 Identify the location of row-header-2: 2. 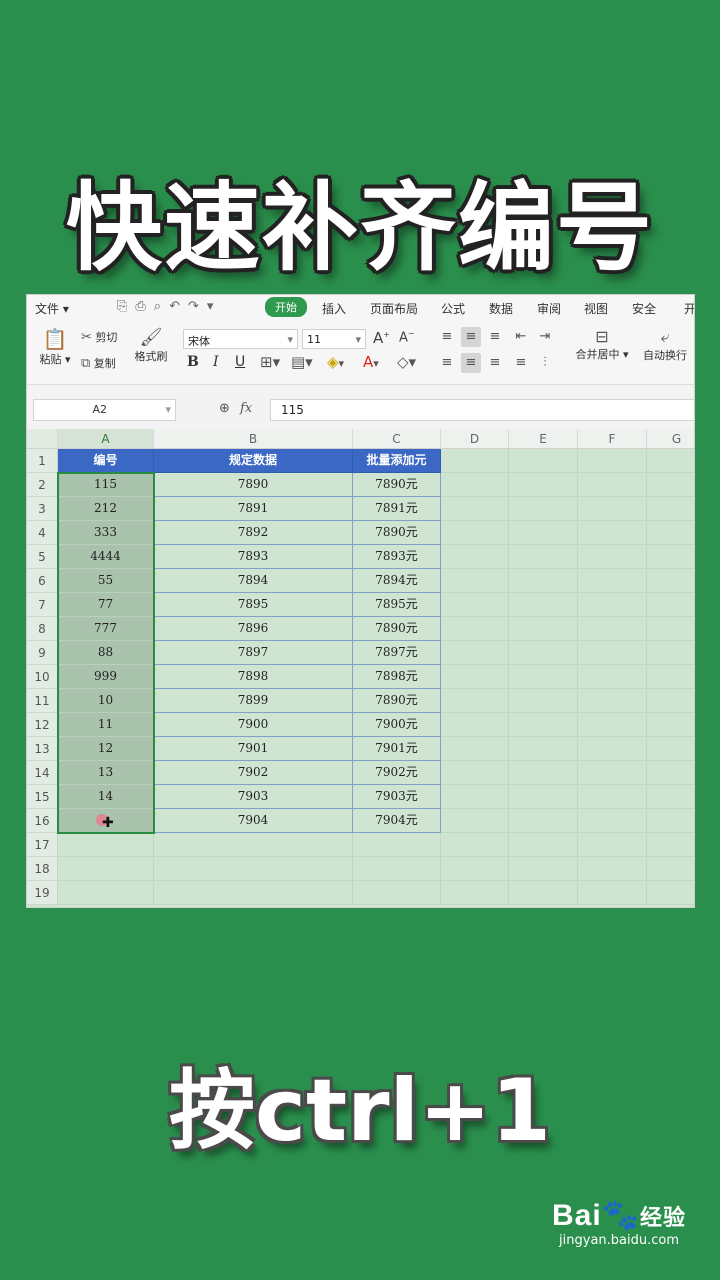
(42, 485).